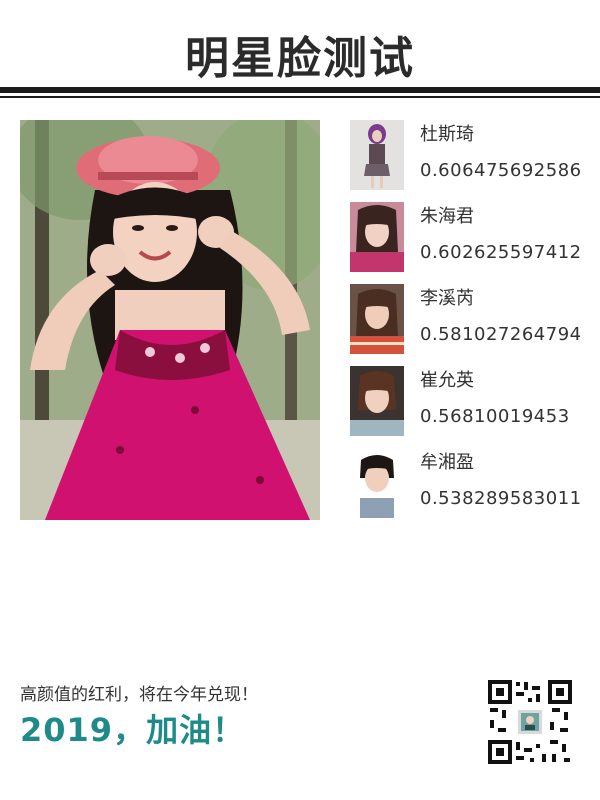  Describe the element at coordinates (300, 97) in the screenshot. I see `header-rule-thin` at that location.